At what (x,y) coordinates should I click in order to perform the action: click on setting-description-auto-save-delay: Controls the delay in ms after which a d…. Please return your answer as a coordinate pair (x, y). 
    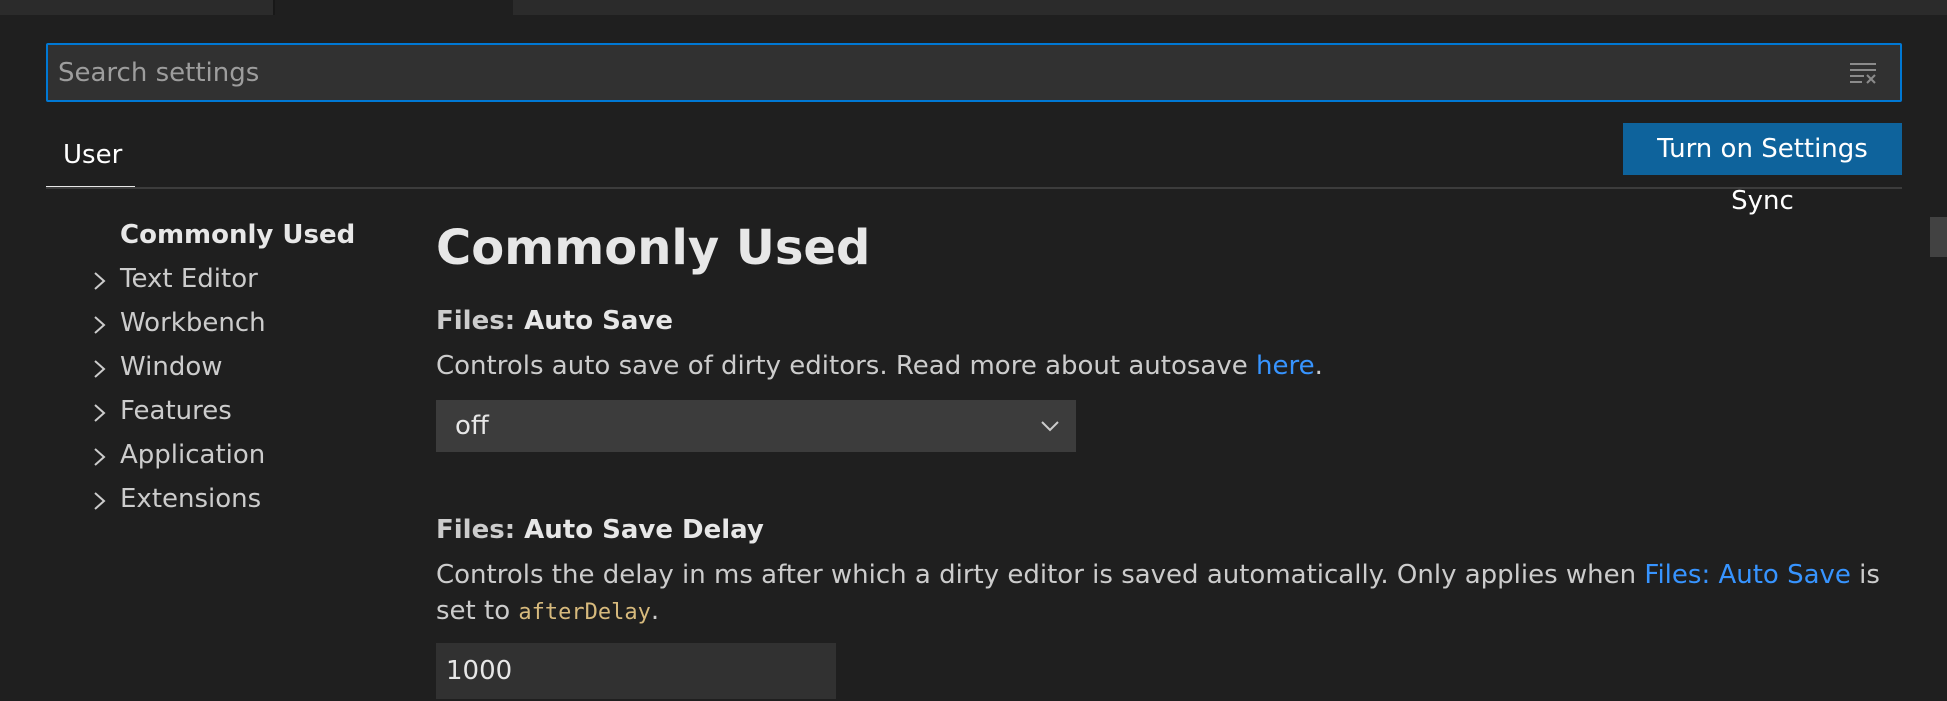
    Looking at the image, I should click on (1161, 594).